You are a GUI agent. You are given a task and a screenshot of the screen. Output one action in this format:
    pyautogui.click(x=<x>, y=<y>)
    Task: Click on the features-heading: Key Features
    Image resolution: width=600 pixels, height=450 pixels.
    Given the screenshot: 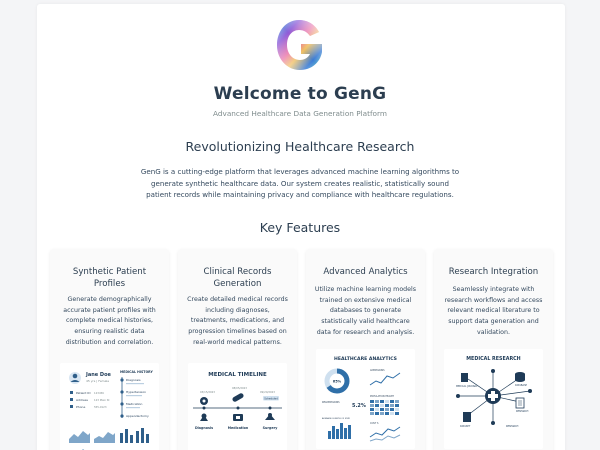 What is the action you would take?
    pyautogui.click(x=300, y=227)
    